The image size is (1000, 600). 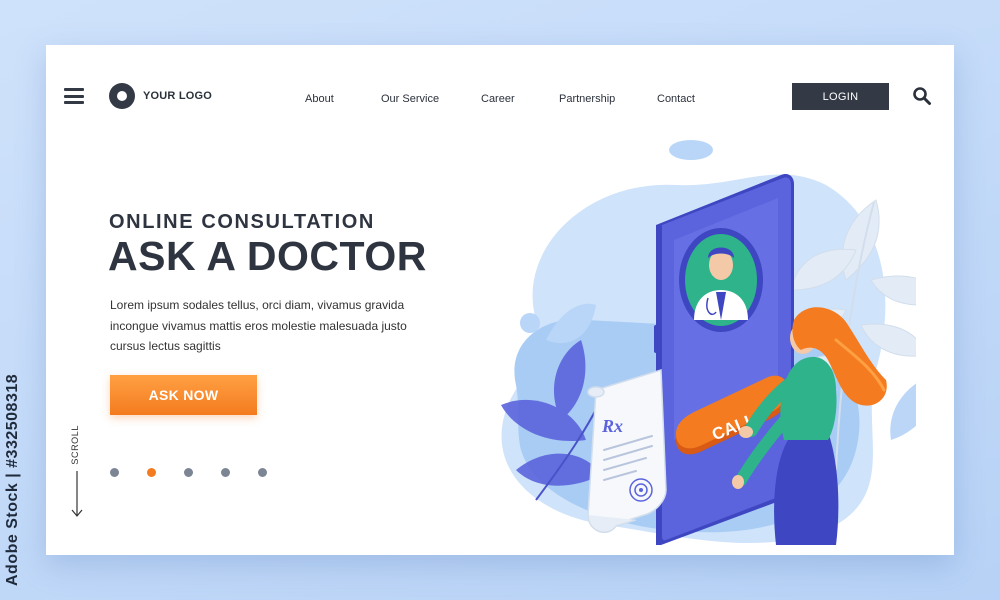 What do you see at coordinates (75, 445) in the screenshot?
I see `scroll-label: SCROLL` at bounding box center [75, 445].